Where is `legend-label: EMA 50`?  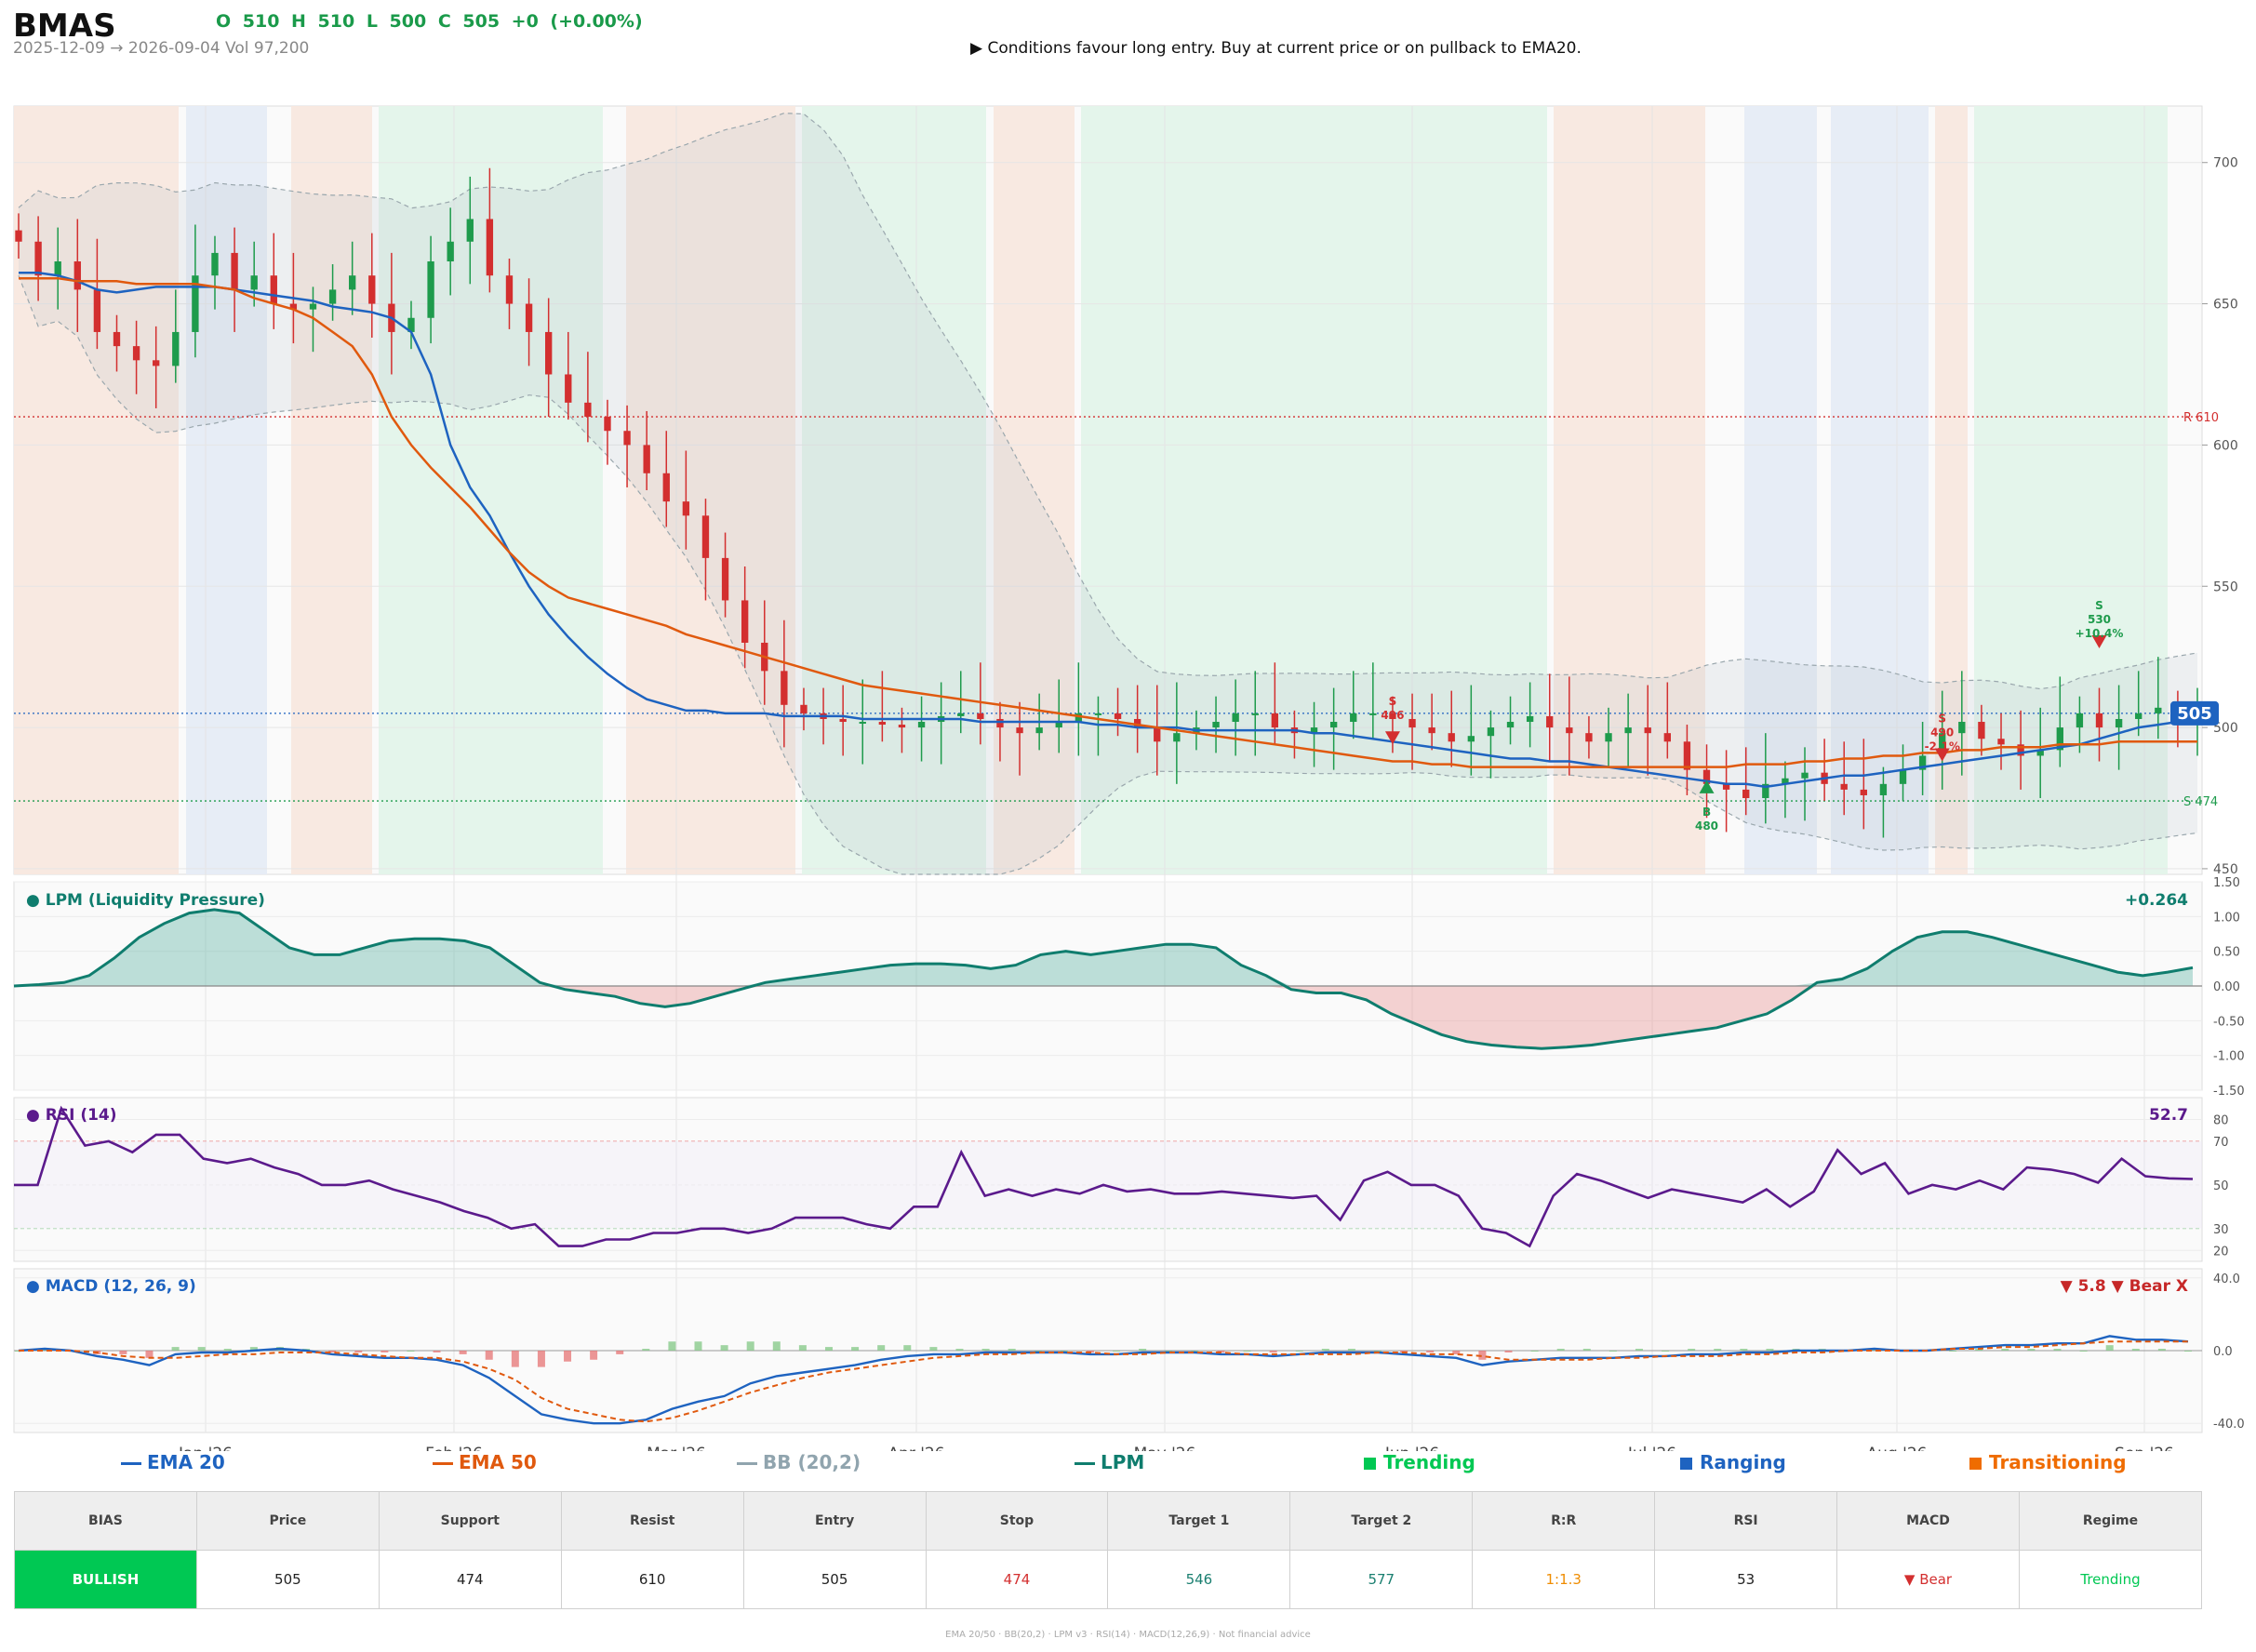 legend-label: EMA 50 is located at coordinates (498, 1462).